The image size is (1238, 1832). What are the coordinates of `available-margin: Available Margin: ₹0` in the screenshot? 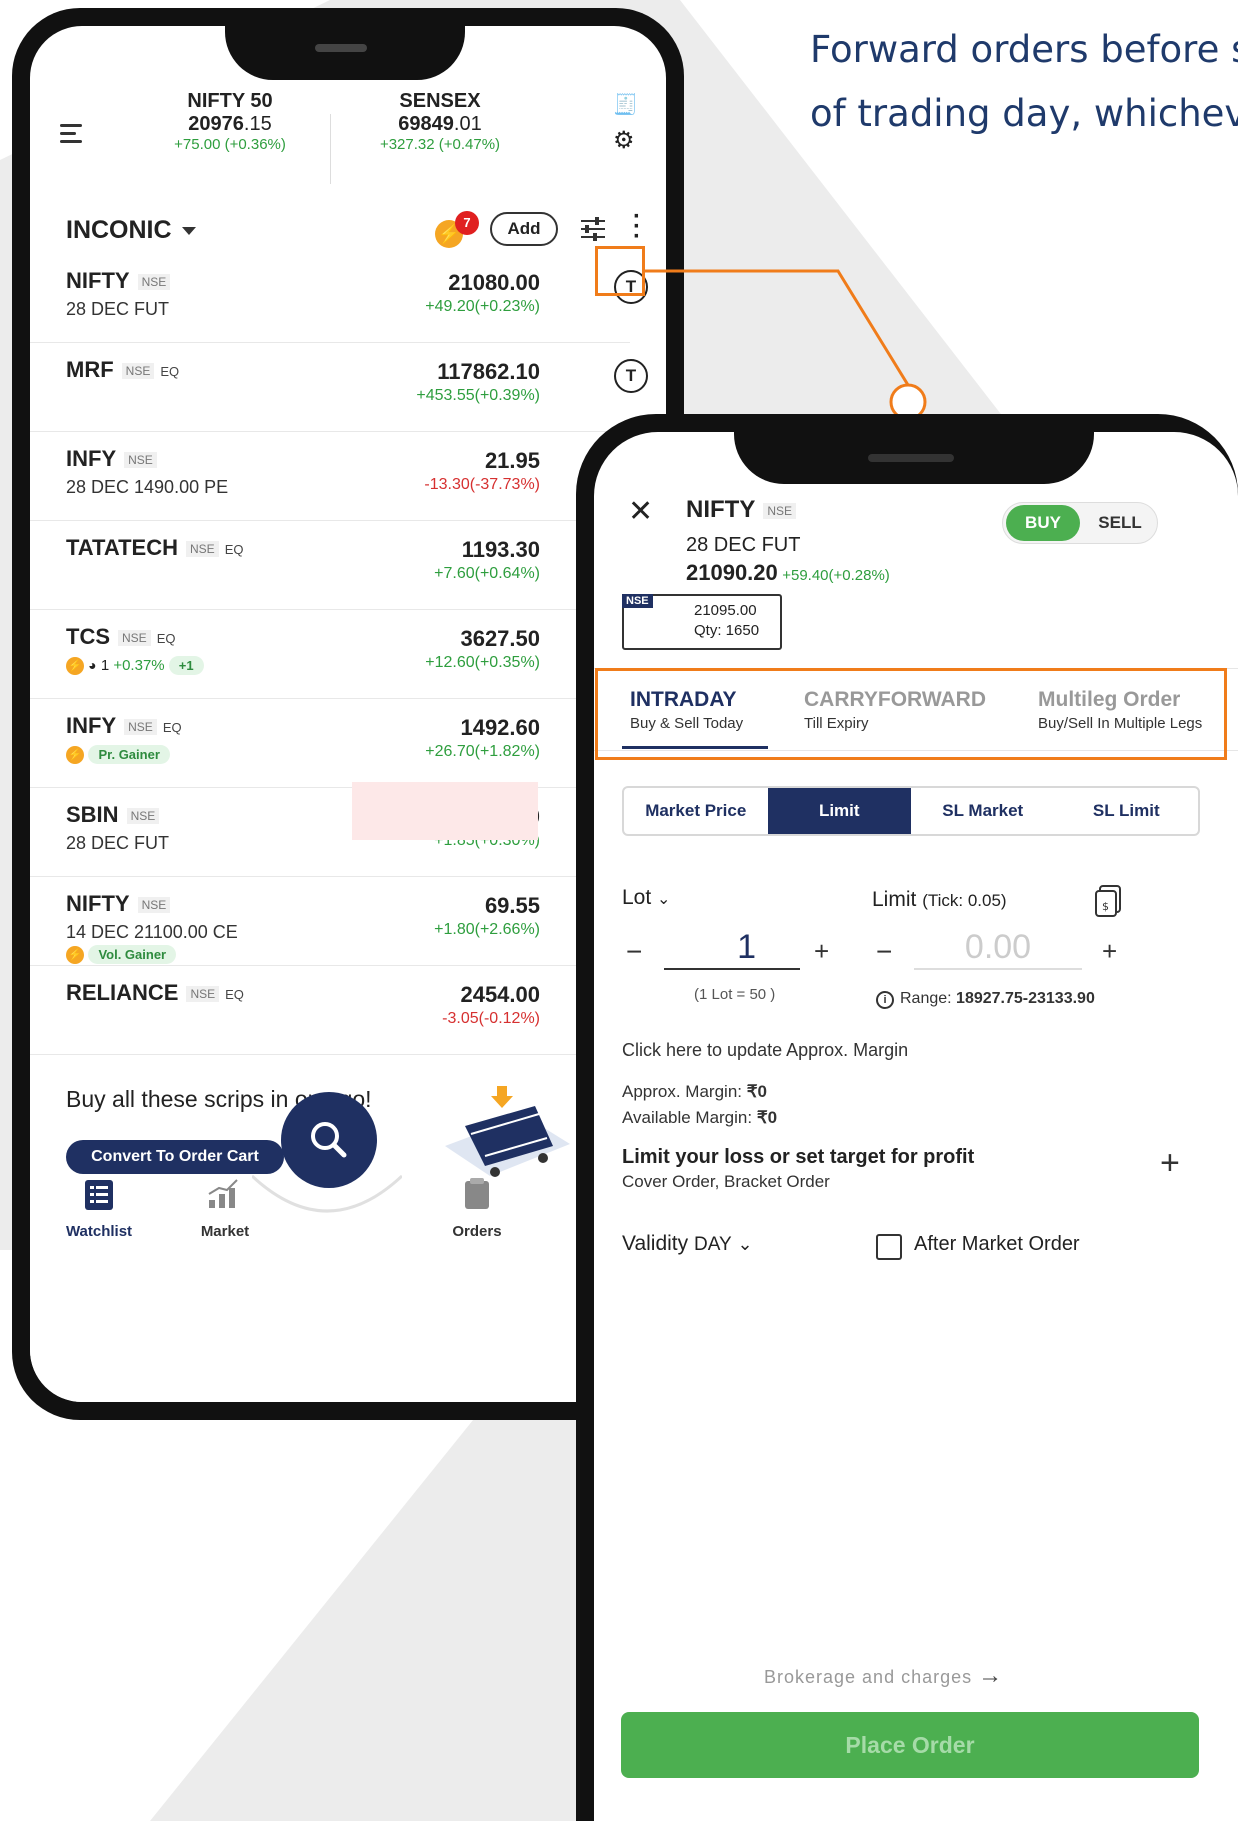 It's located at (700, 1117).